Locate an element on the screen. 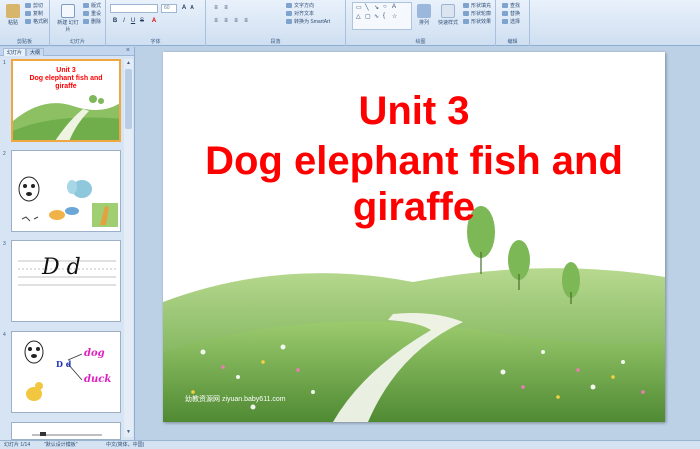  slides-label: 幻灯片 is located at coordinates (77, 42).